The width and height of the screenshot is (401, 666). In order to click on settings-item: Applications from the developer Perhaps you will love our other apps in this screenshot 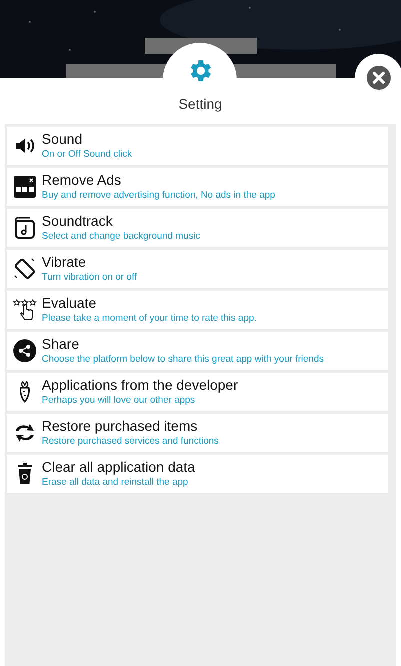, I will do `click(197, 392)`.